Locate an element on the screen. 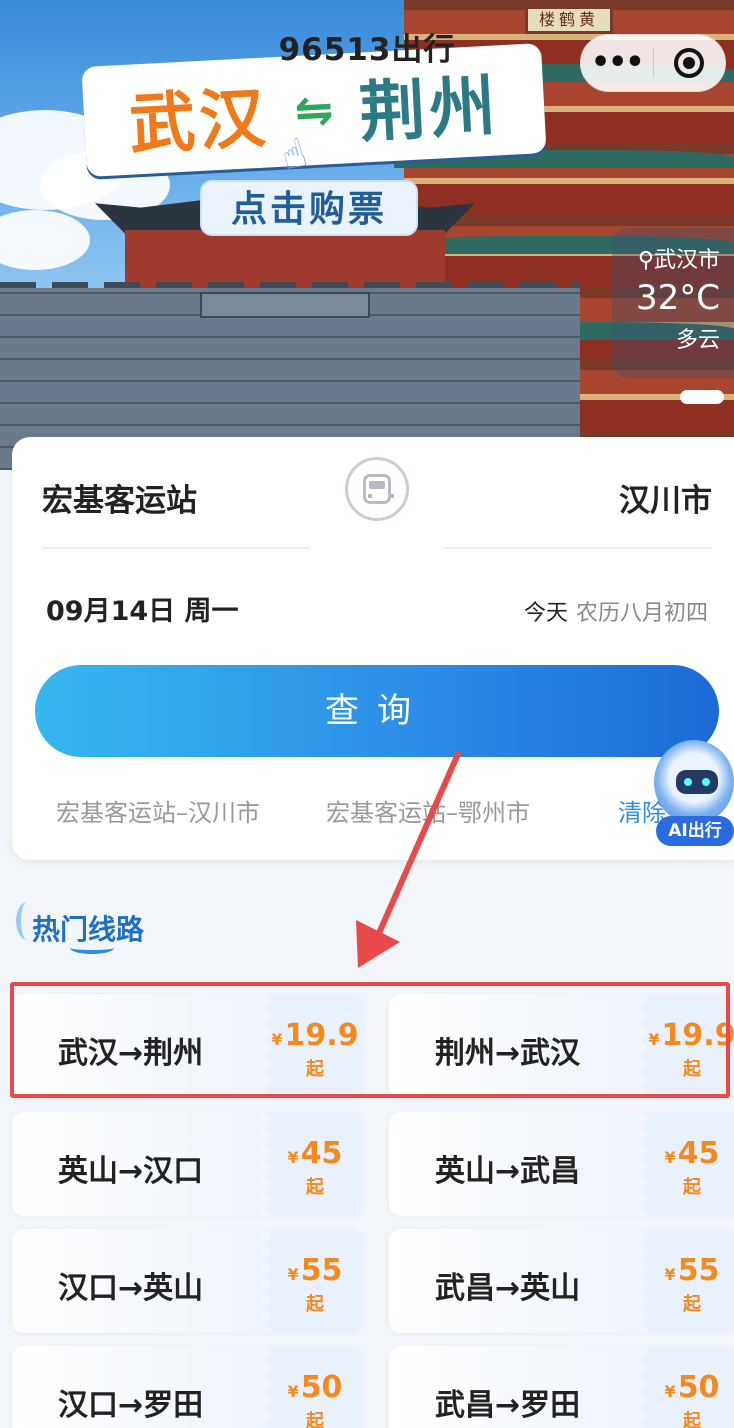 This screenshot has height=1428, width=734. route-card-body: 英山→汉口 is located at coordinates (139, 1164).